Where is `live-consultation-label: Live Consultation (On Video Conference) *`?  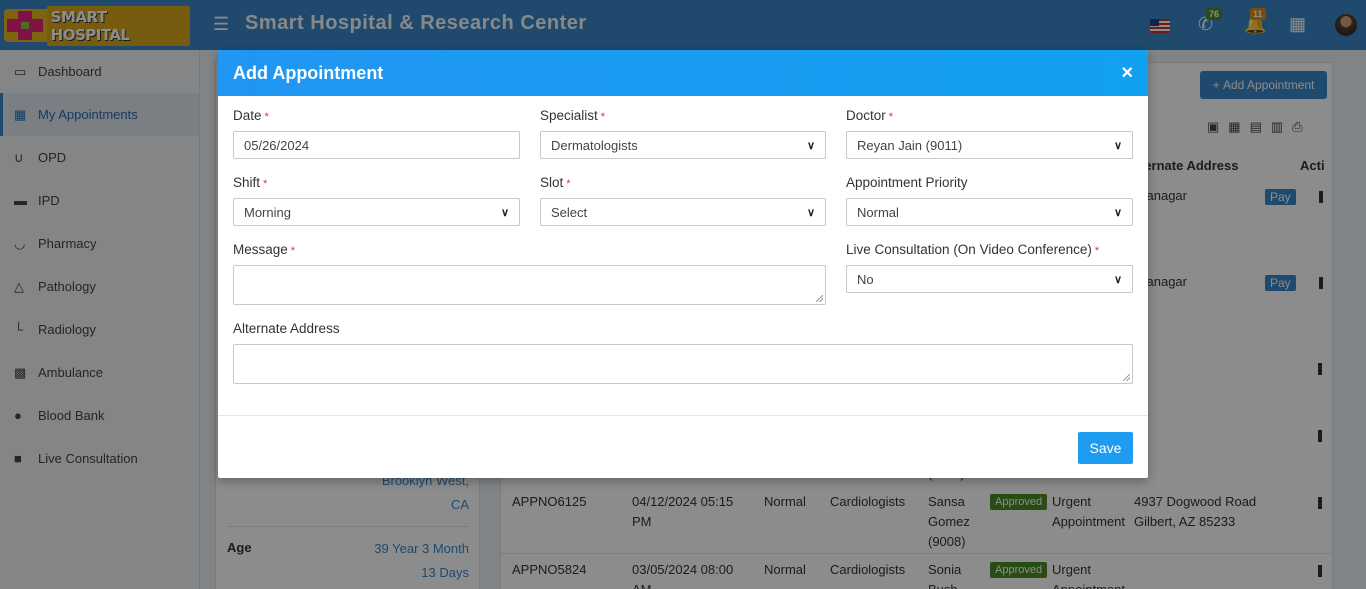
live-consultation-label: Live Consultation (On Video Conference) * is located at coordinates (973, 249).